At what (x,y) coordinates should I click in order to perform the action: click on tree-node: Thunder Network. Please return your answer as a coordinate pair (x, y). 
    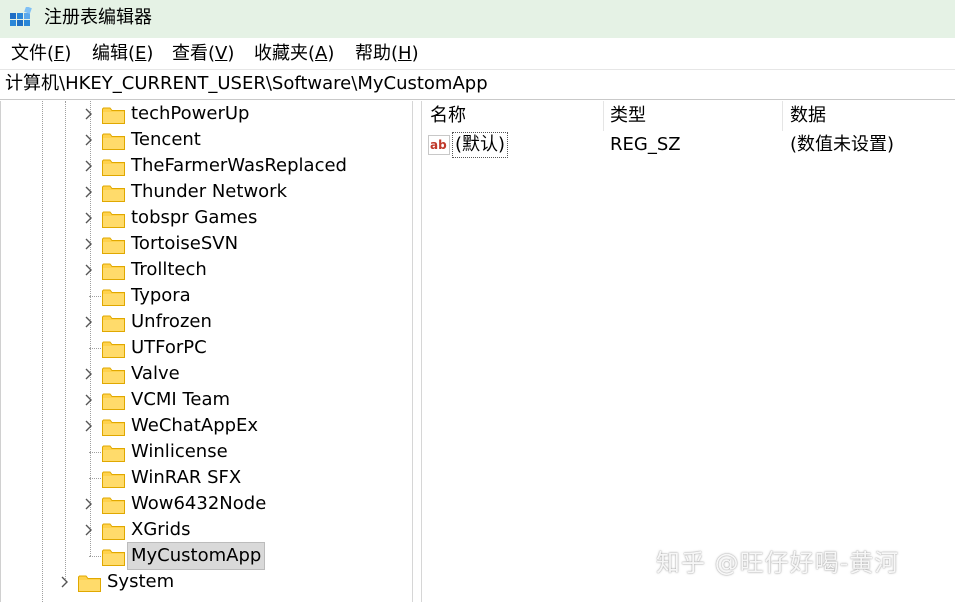
    Looking at the image, I should click on (206, 192).